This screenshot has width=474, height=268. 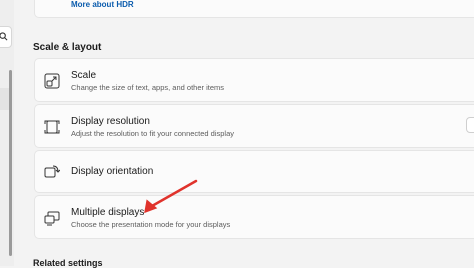 What do you see at coordinates (67, 47) in the screenshot?
I see `section-title-scale-layout: Scale & layout` at bounding box center [67, 47].